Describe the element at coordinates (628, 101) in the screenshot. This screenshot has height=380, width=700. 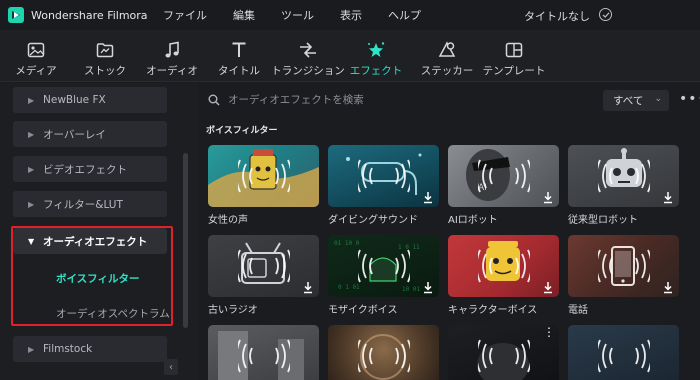
I see `filter-value: すべて` at that location.